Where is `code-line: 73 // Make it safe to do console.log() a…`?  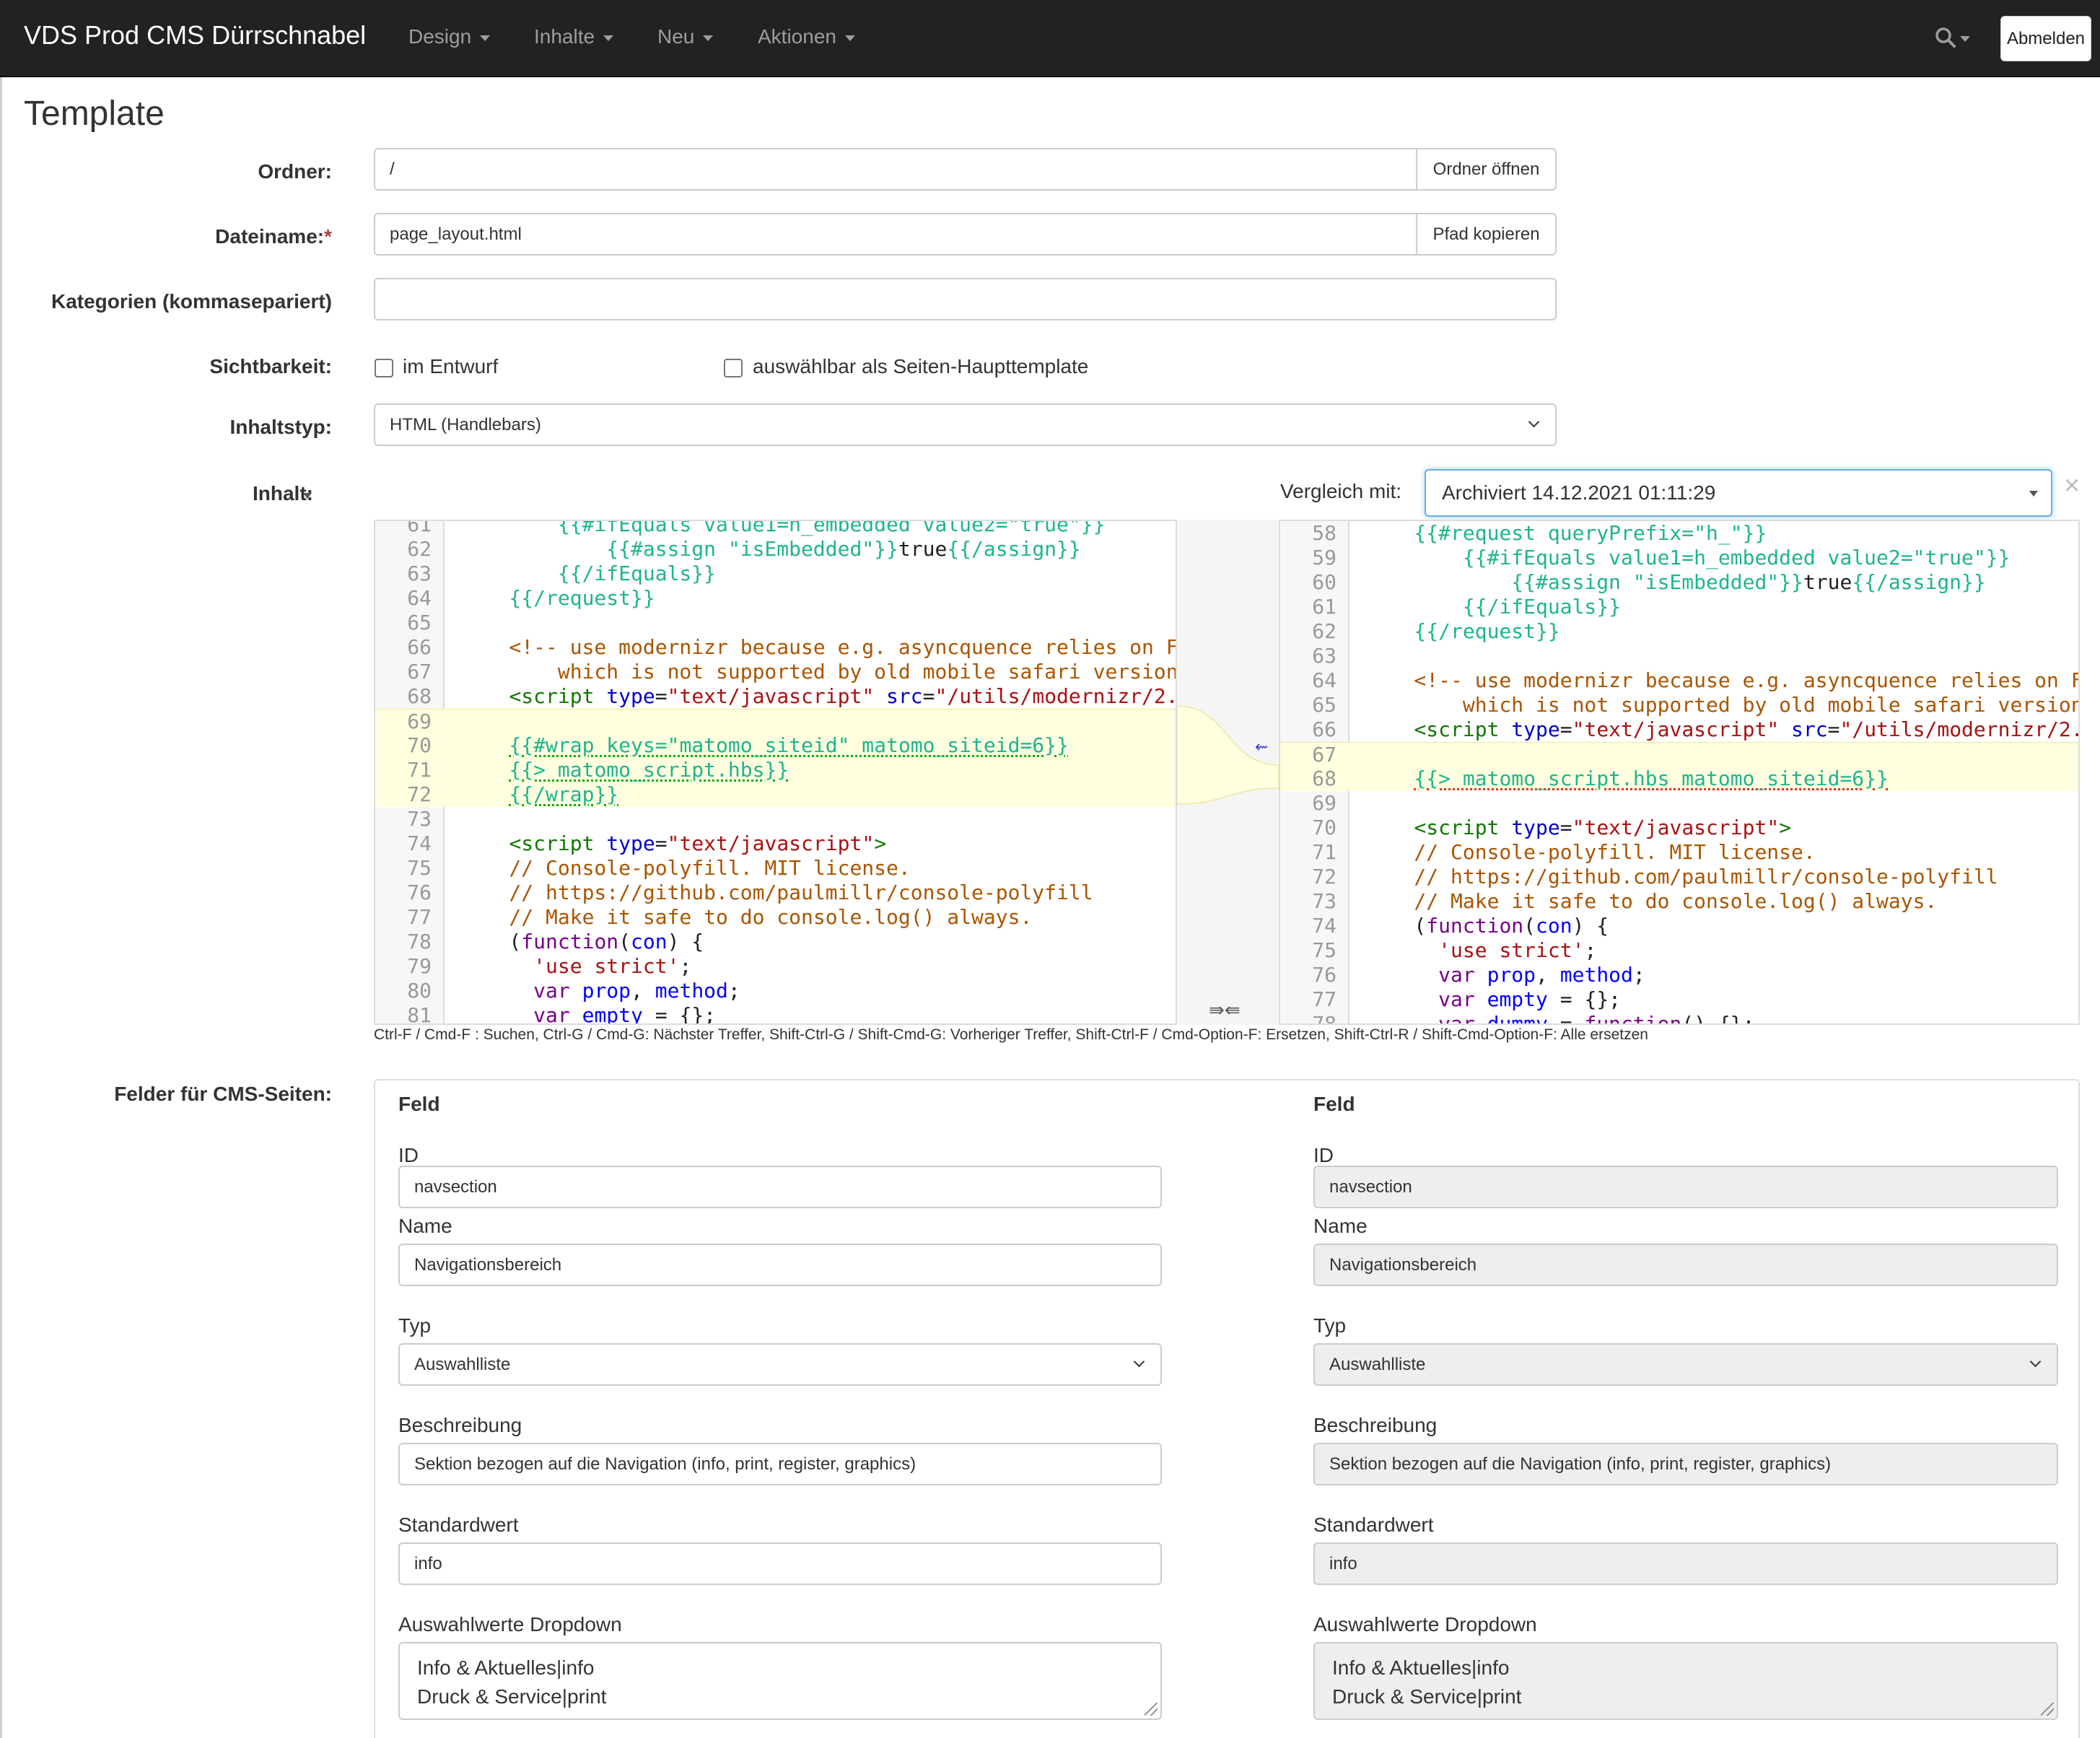
code-line: 73 // Make it safe to do console.log() a… is located at coordinates (1679, 901).